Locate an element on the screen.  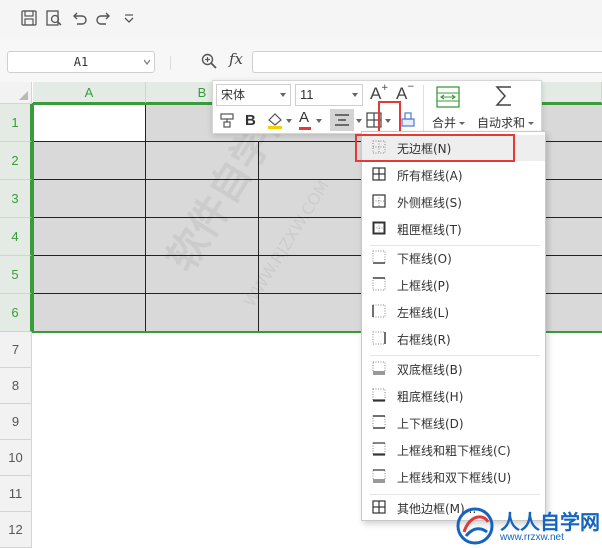
row-header-8: 8 is located at coordinates (16, 386).